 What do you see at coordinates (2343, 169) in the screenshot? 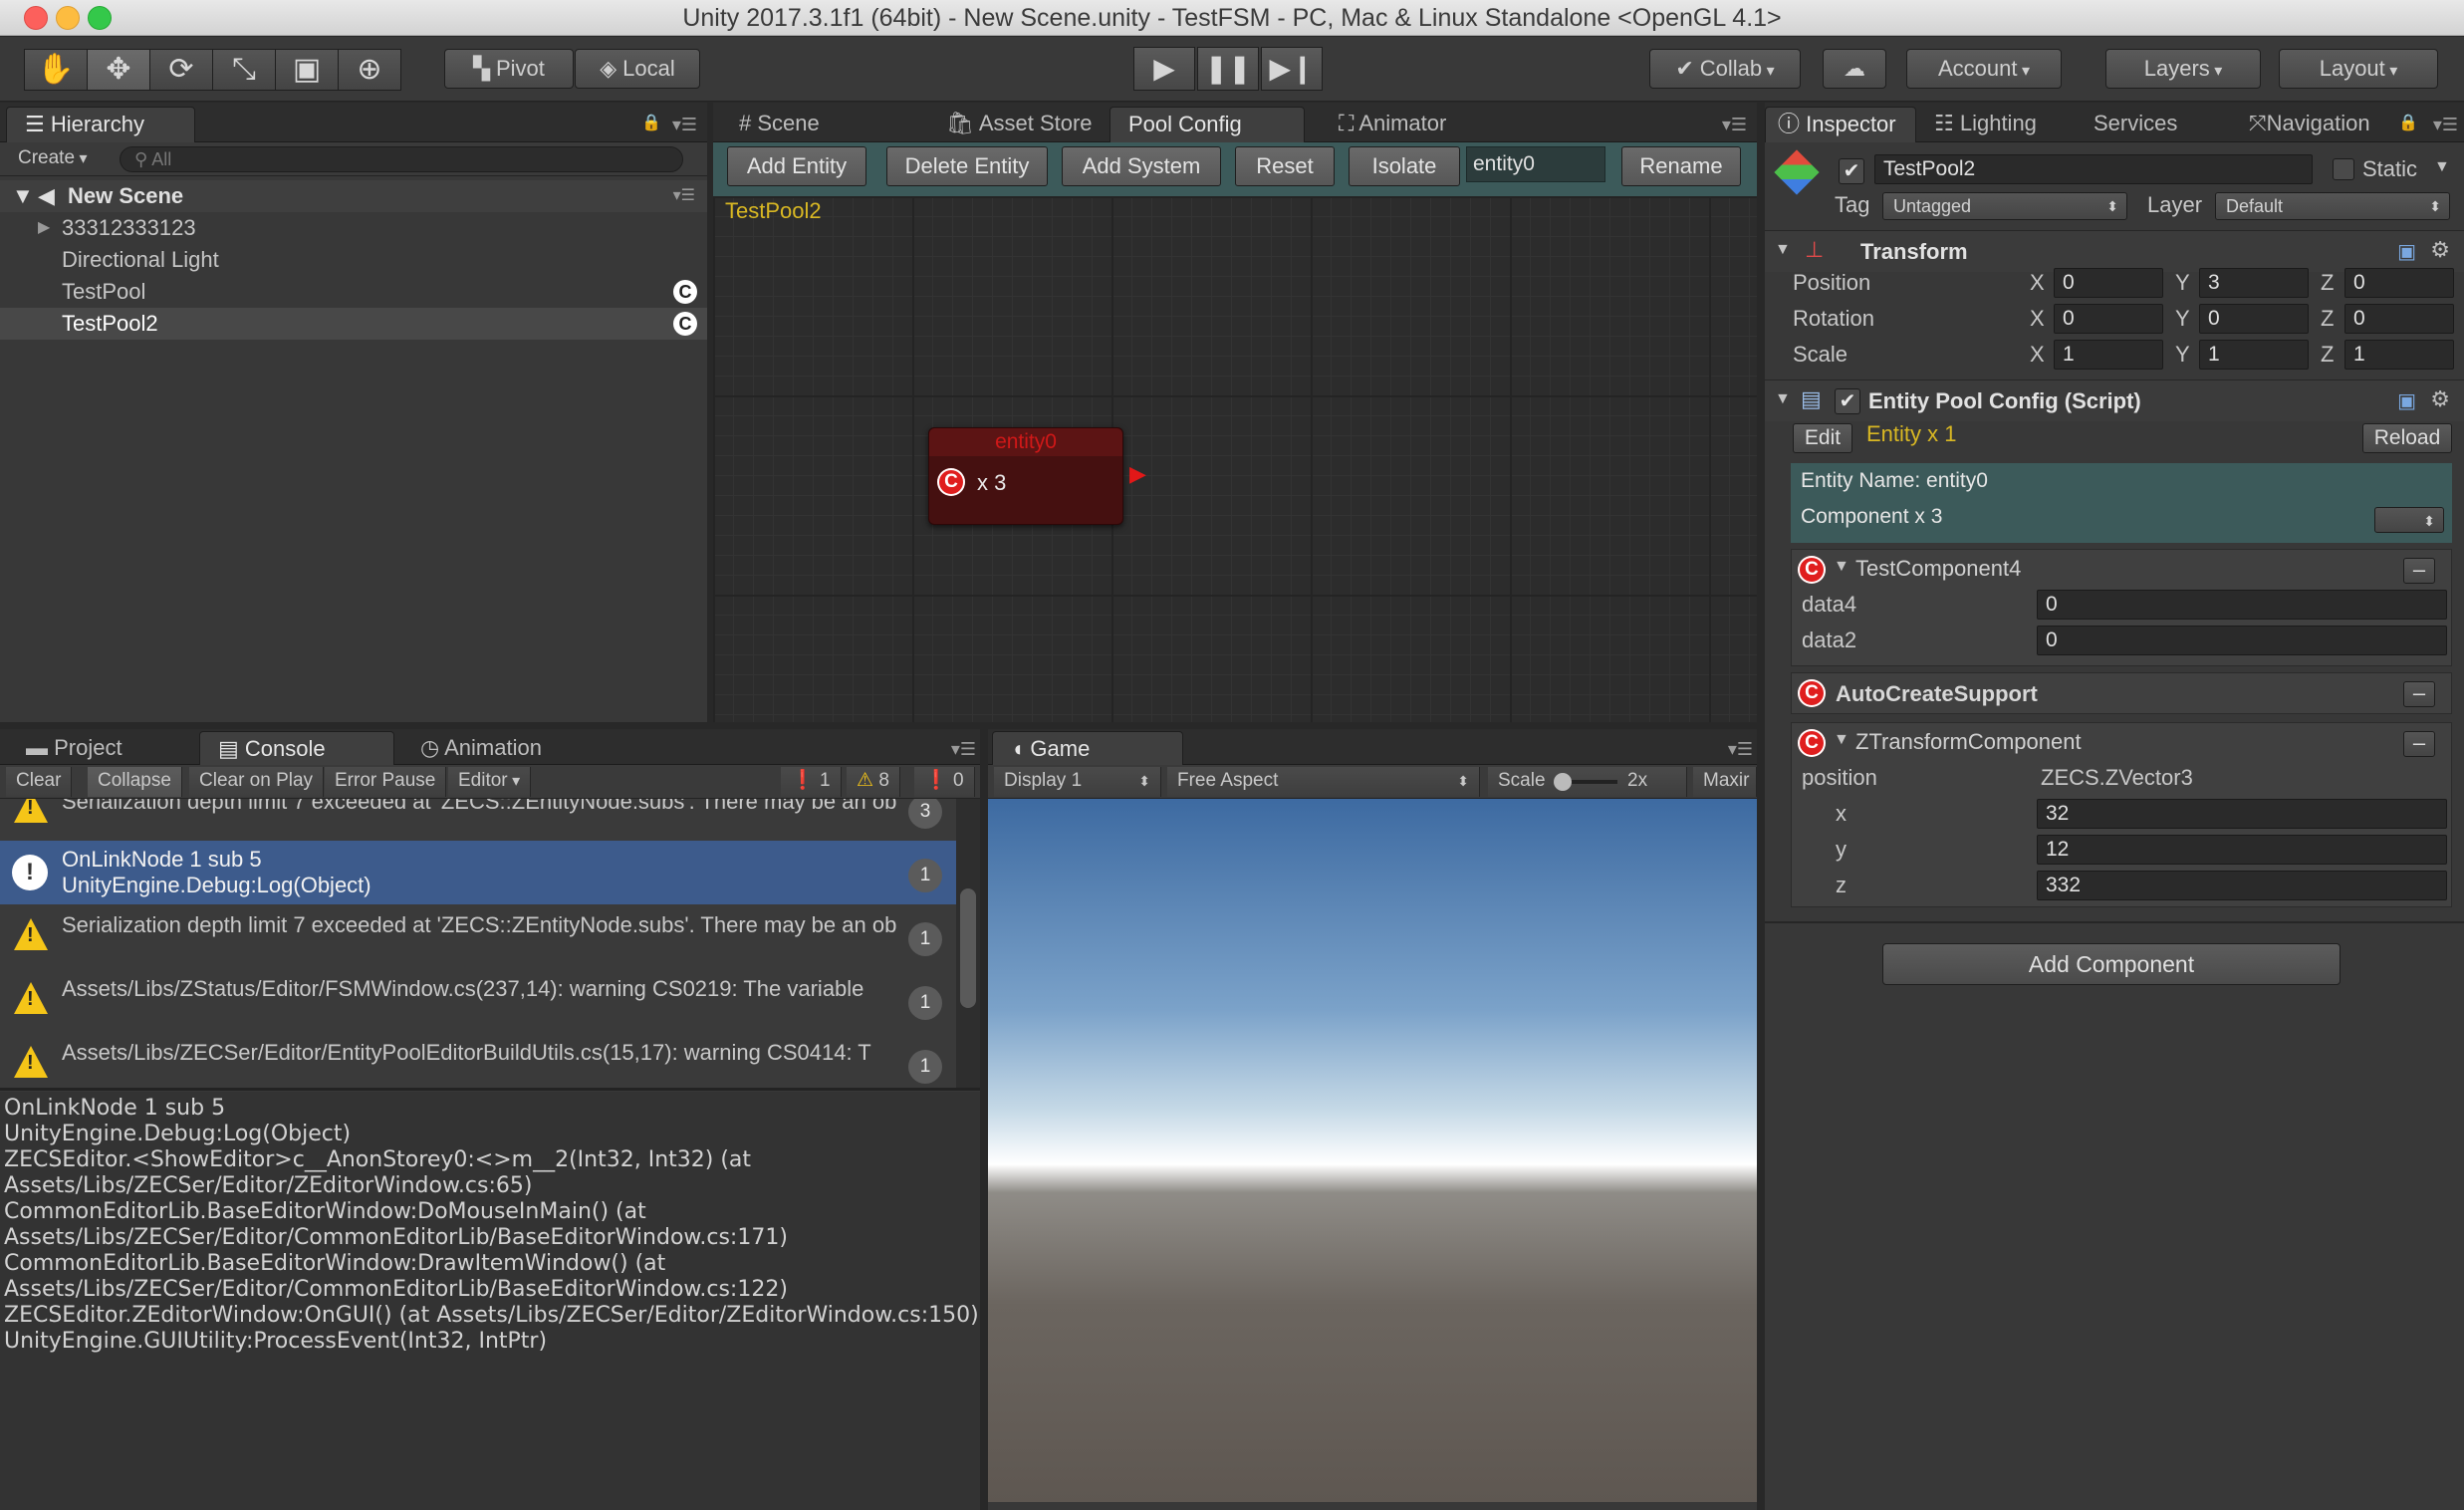
I see `static-checkbox` at bounding box center [2343, 169].